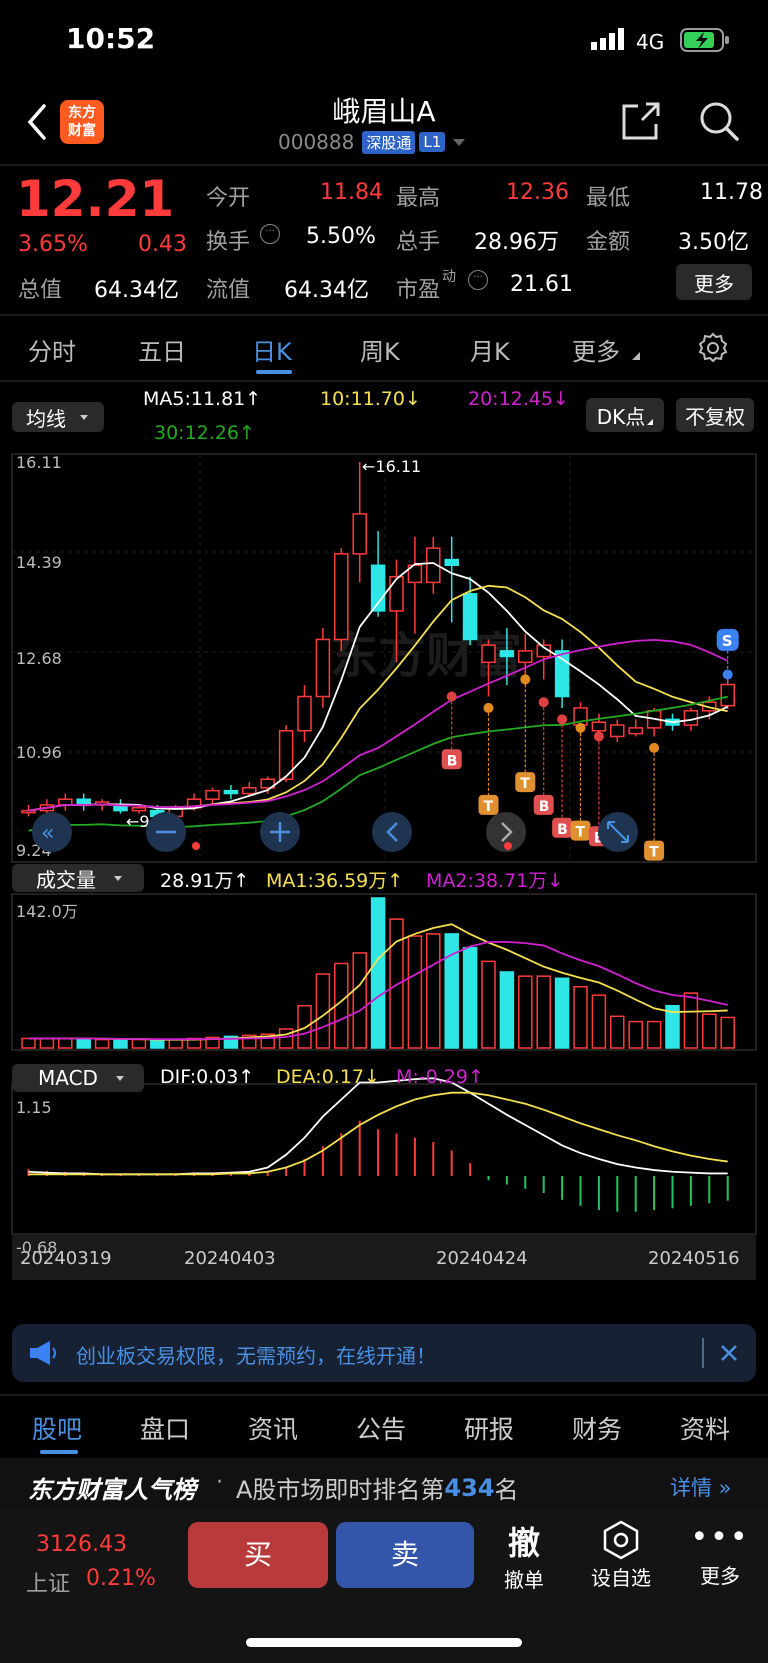 The image size is (768, 1663). I want to click on macd-y-top: 1.15, so click(34, 1107).